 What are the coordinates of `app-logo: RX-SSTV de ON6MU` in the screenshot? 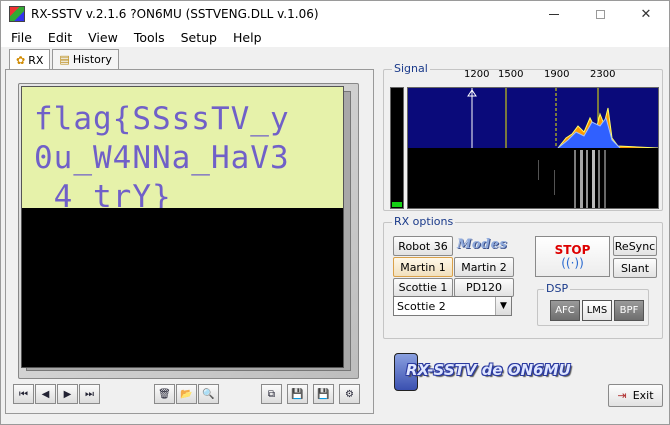 It's located at (496, 373).